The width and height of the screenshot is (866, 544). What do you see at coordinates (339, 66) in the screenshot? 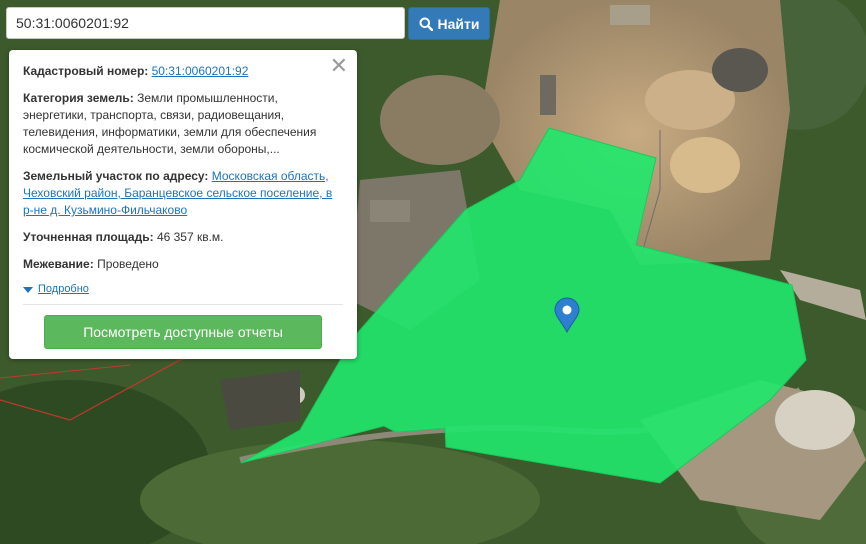
I see `close-icon: ✕` at bounding box center [339, 66].